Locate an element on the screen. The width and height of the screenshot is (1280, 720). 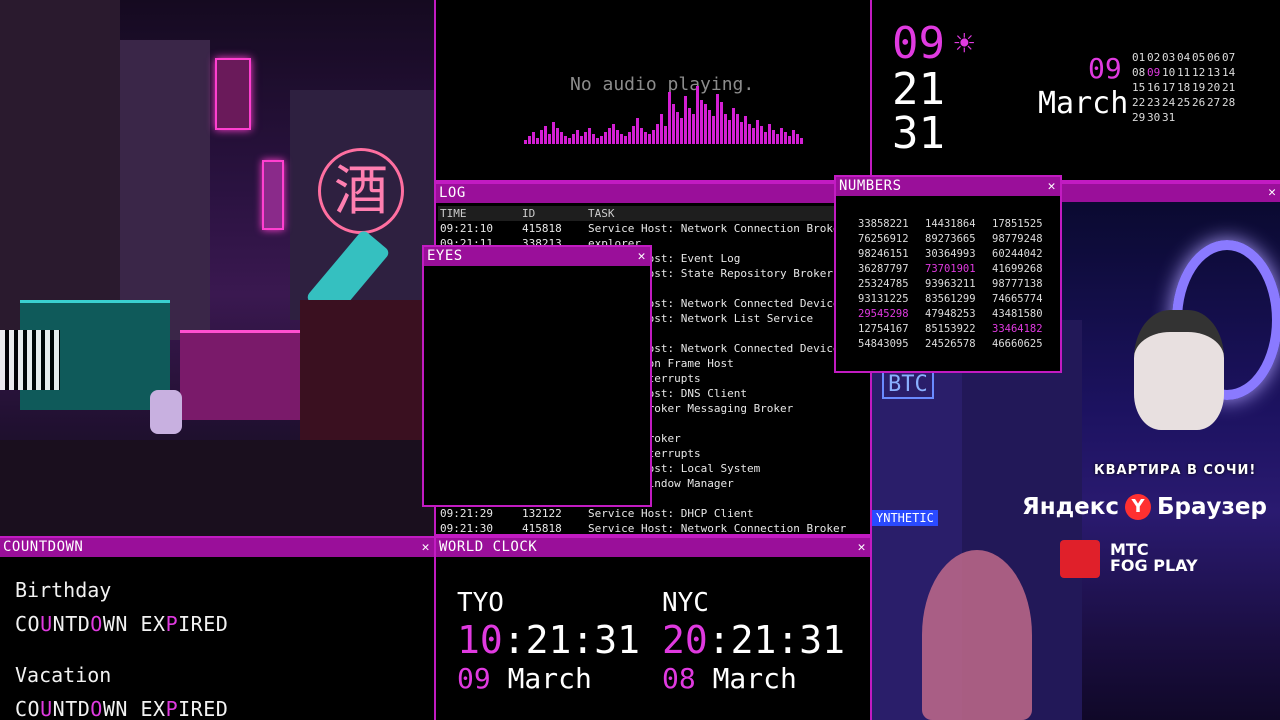
log-cell: Service Host: DHCP Client is located at coordinates (671, 513).